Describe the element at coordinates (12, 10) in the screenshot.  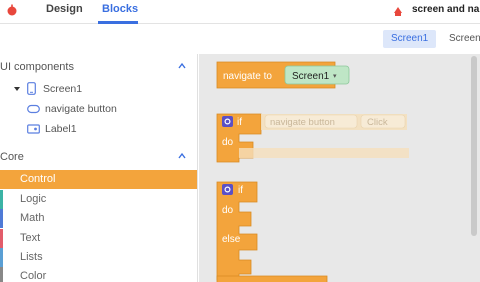
I see `app-logo-icon` at that location.